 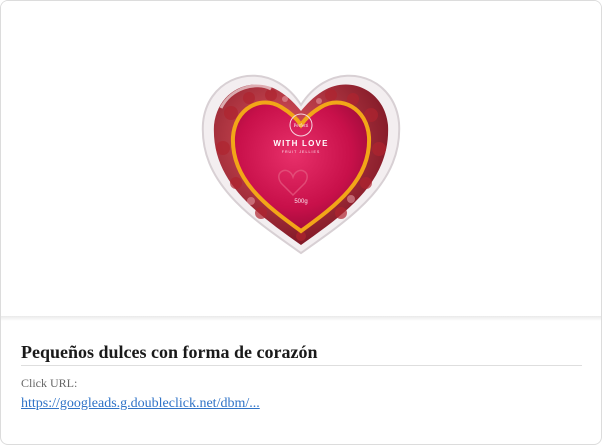 What do you see at coordinates (301, 353) in the screenshot?
I see `ad-title: Pequeños dulces con forma de corazón` at bounding box center [301, 353].